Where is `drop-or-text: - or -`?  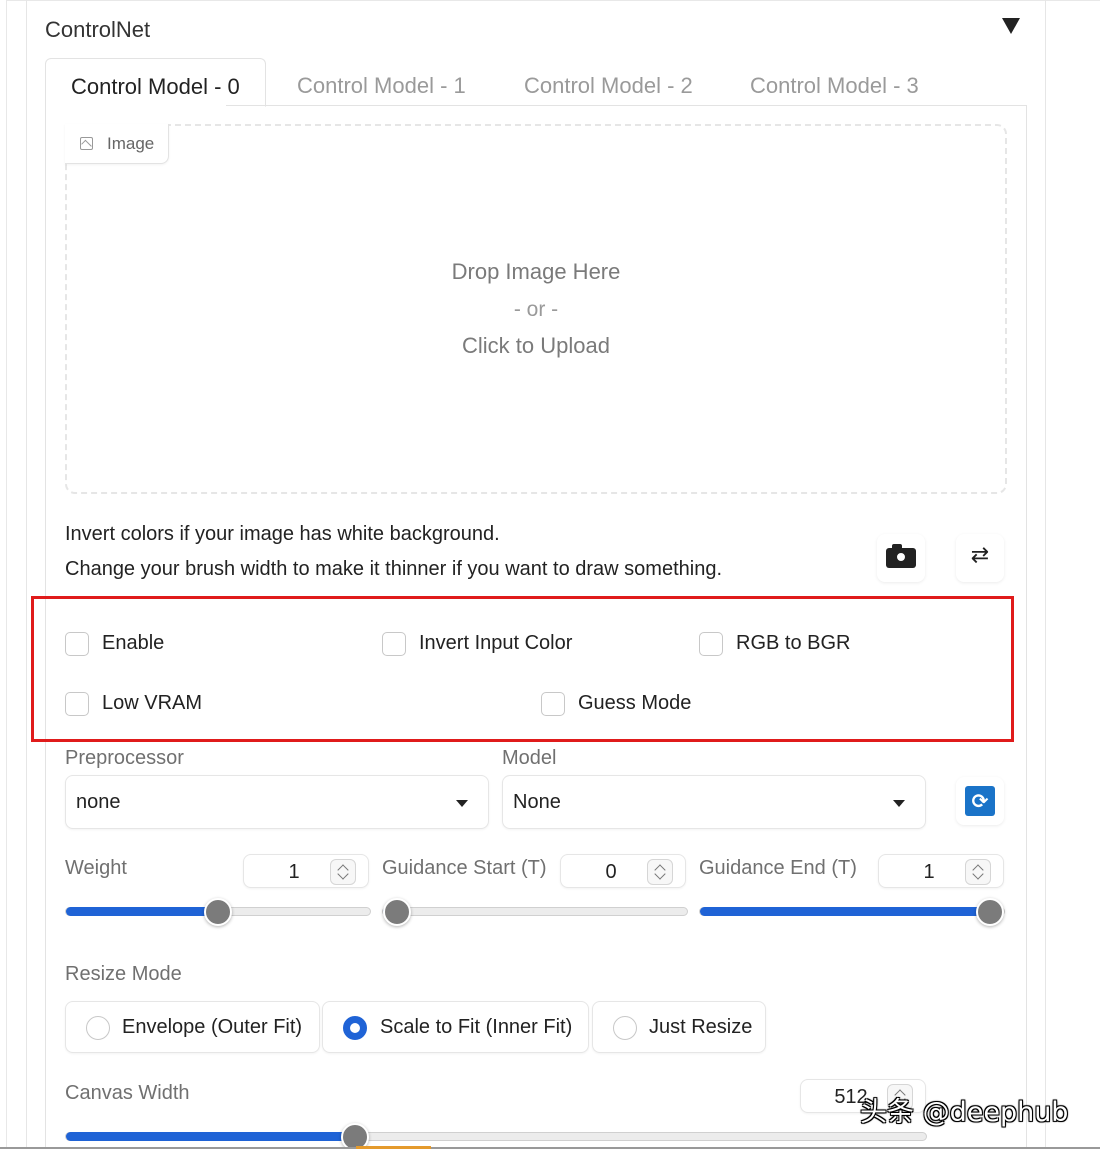
drop-or-text: - or - is located at coordinates (536, 309).